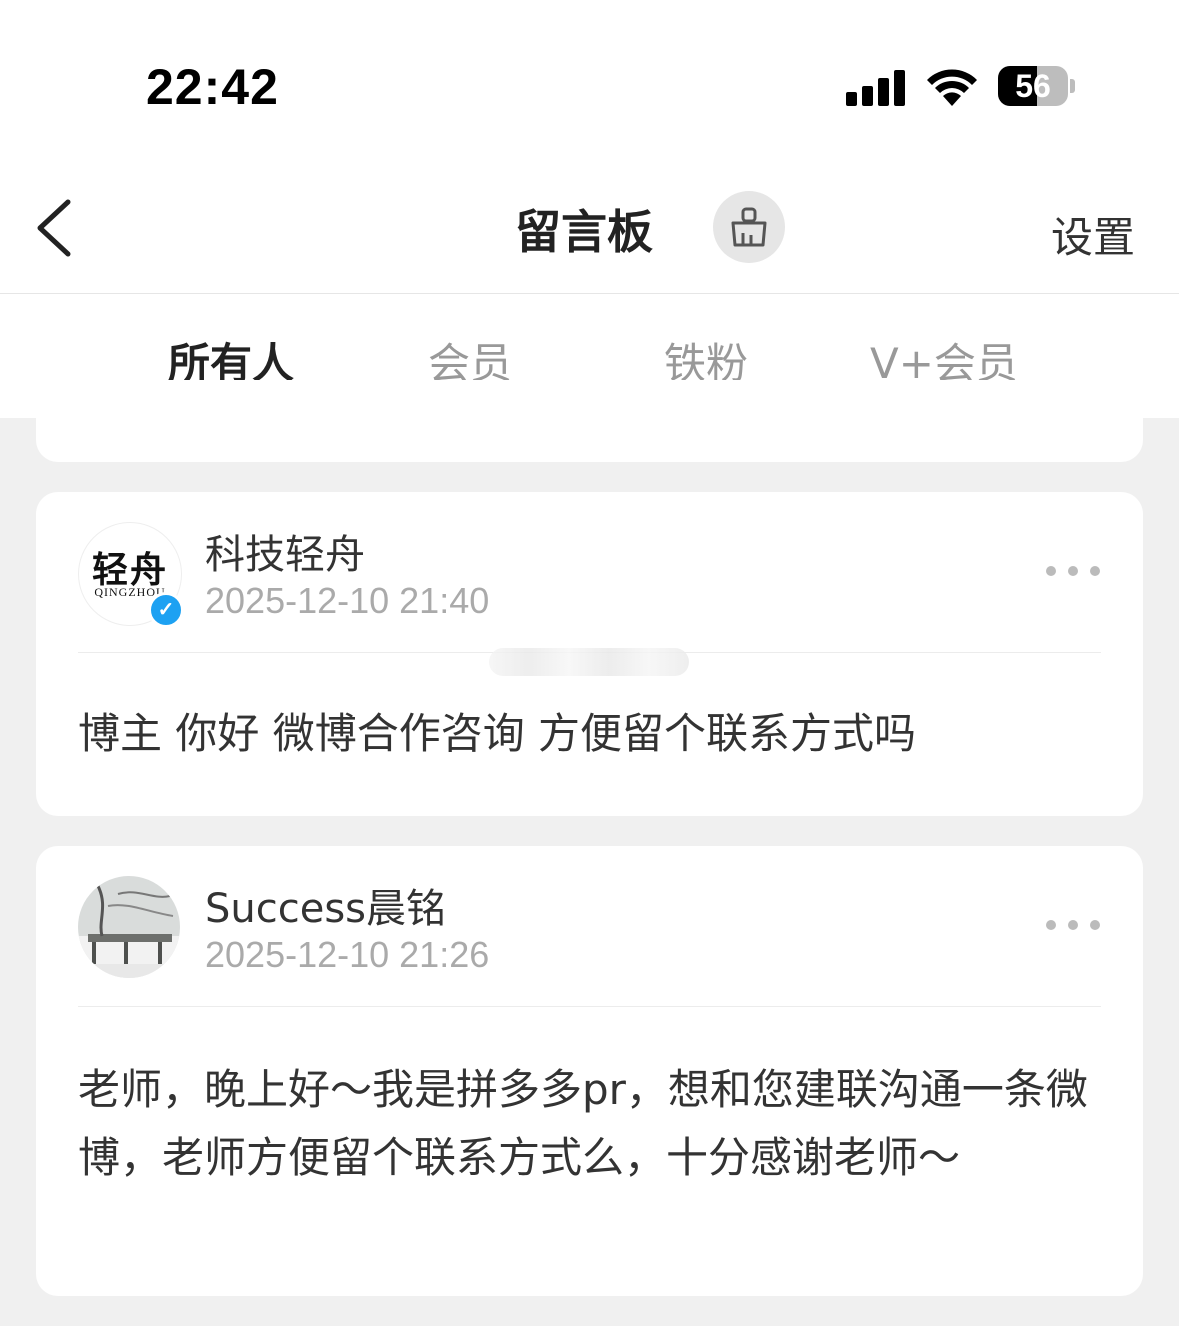  Describe the element at coordinates (325, 905) in the screenshot. I see `username: Success晨铭` at that location.